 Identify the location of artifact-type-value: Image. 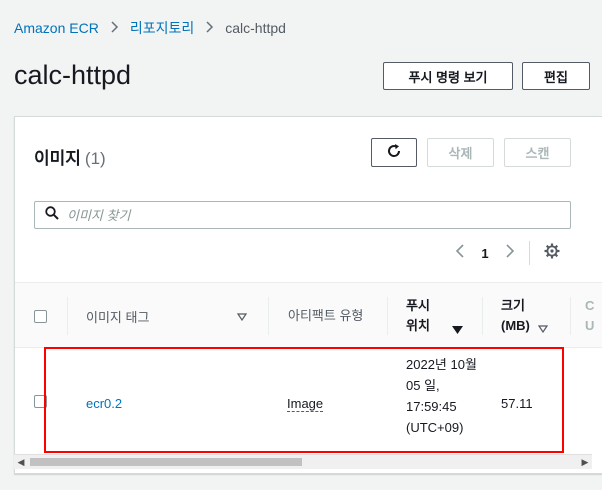
(305, 404).